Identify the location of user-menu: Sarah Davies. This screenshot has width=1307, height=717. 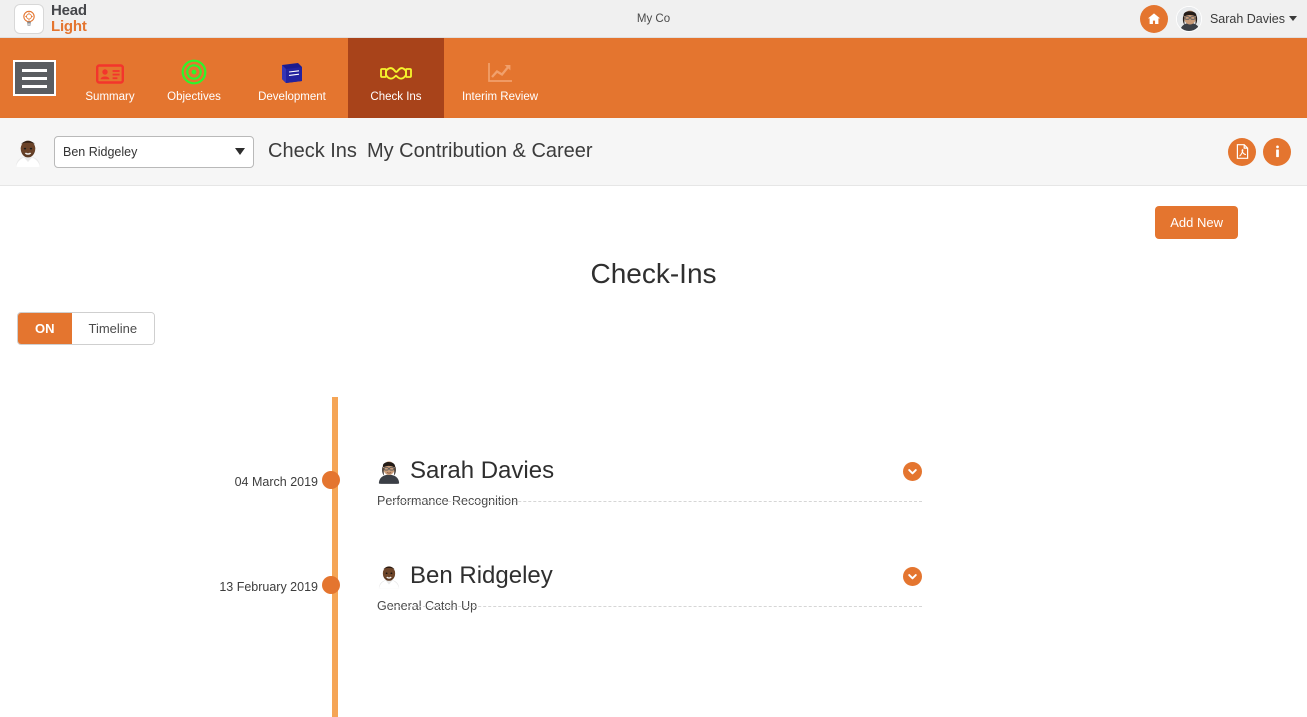
(1253, 19).